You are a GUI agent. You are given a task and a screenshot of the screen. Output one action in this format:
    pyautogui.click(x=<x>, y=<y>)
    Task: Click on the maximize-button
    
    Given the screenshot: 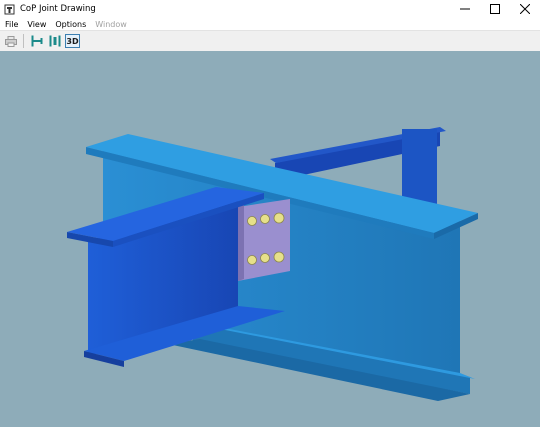 What is the action you would take?
    pyautogui.click(x=495, y=9)
    